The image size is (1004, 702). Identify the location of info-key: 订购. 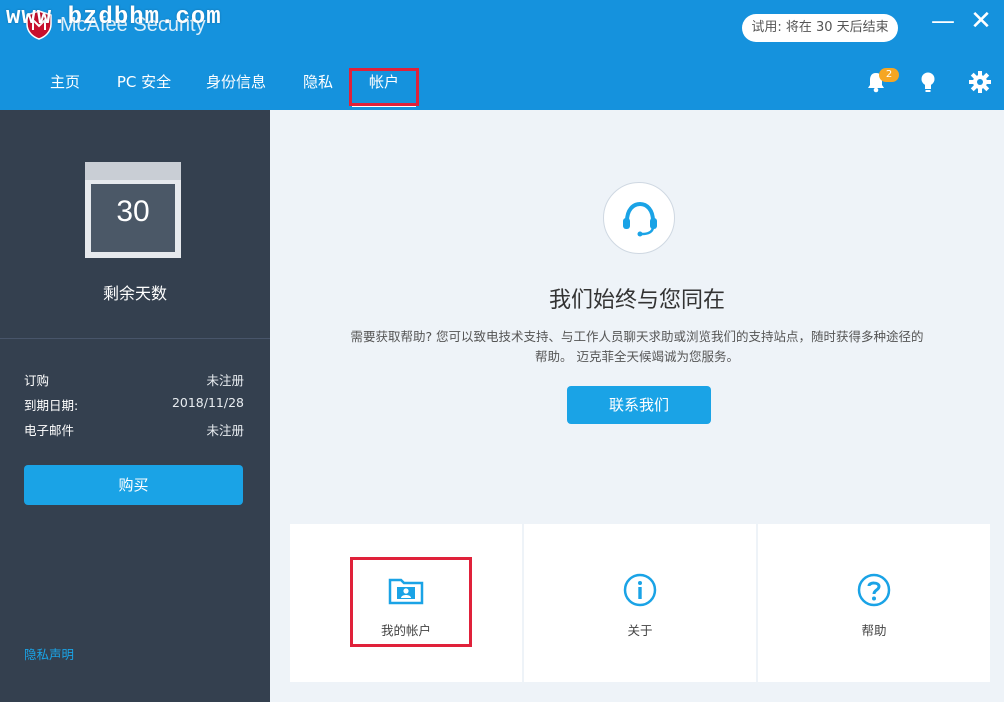
(37, 380).